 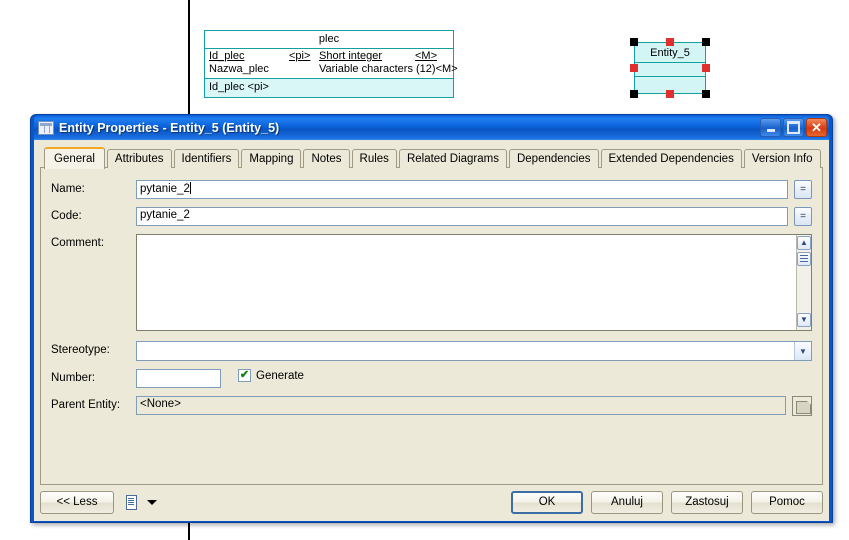 I want to click on entity-5-title: Entity_5, so click(x=670, y=53).